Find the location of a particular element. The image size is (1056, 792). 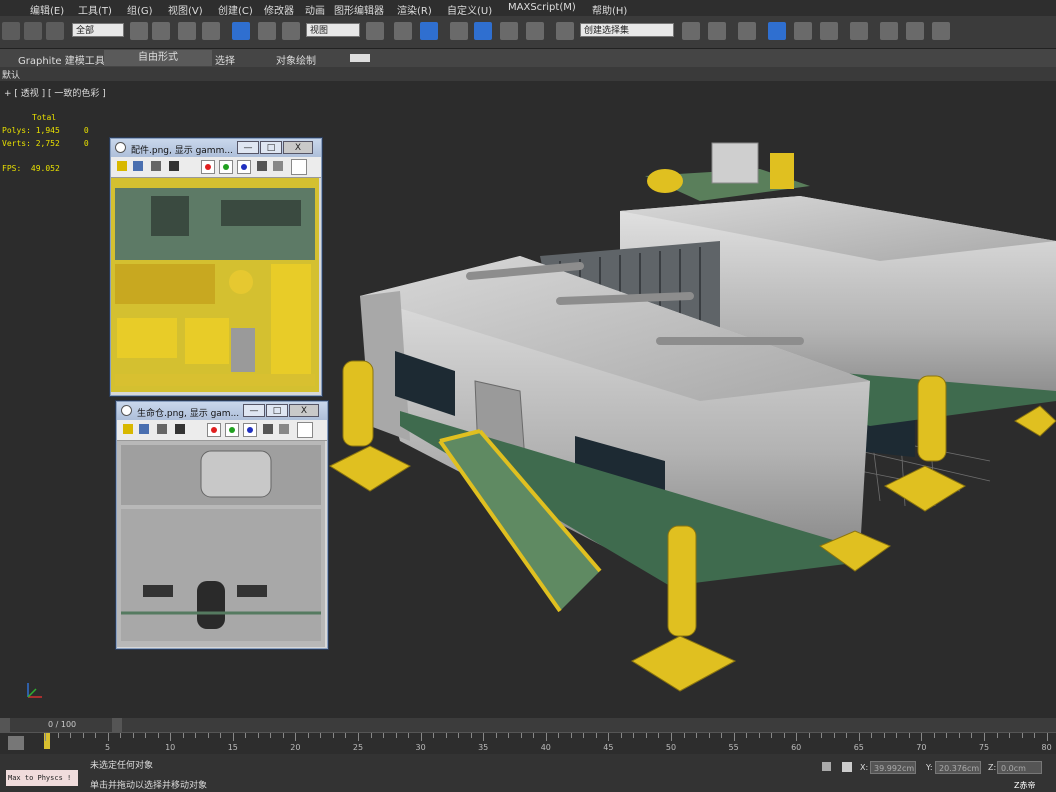

tab-object-paint: 对象绘制 is located at coordinates (296, 59).